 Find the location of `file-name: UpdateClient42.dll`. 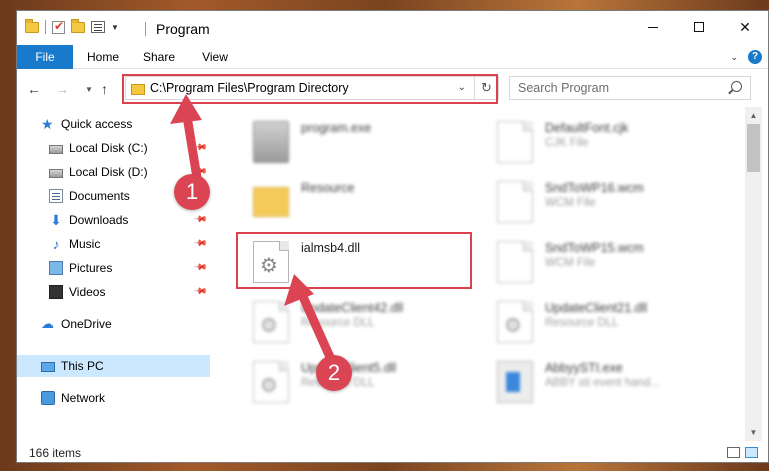

file-name: UpdateClient42.dll is located at coordinates (352, 308).